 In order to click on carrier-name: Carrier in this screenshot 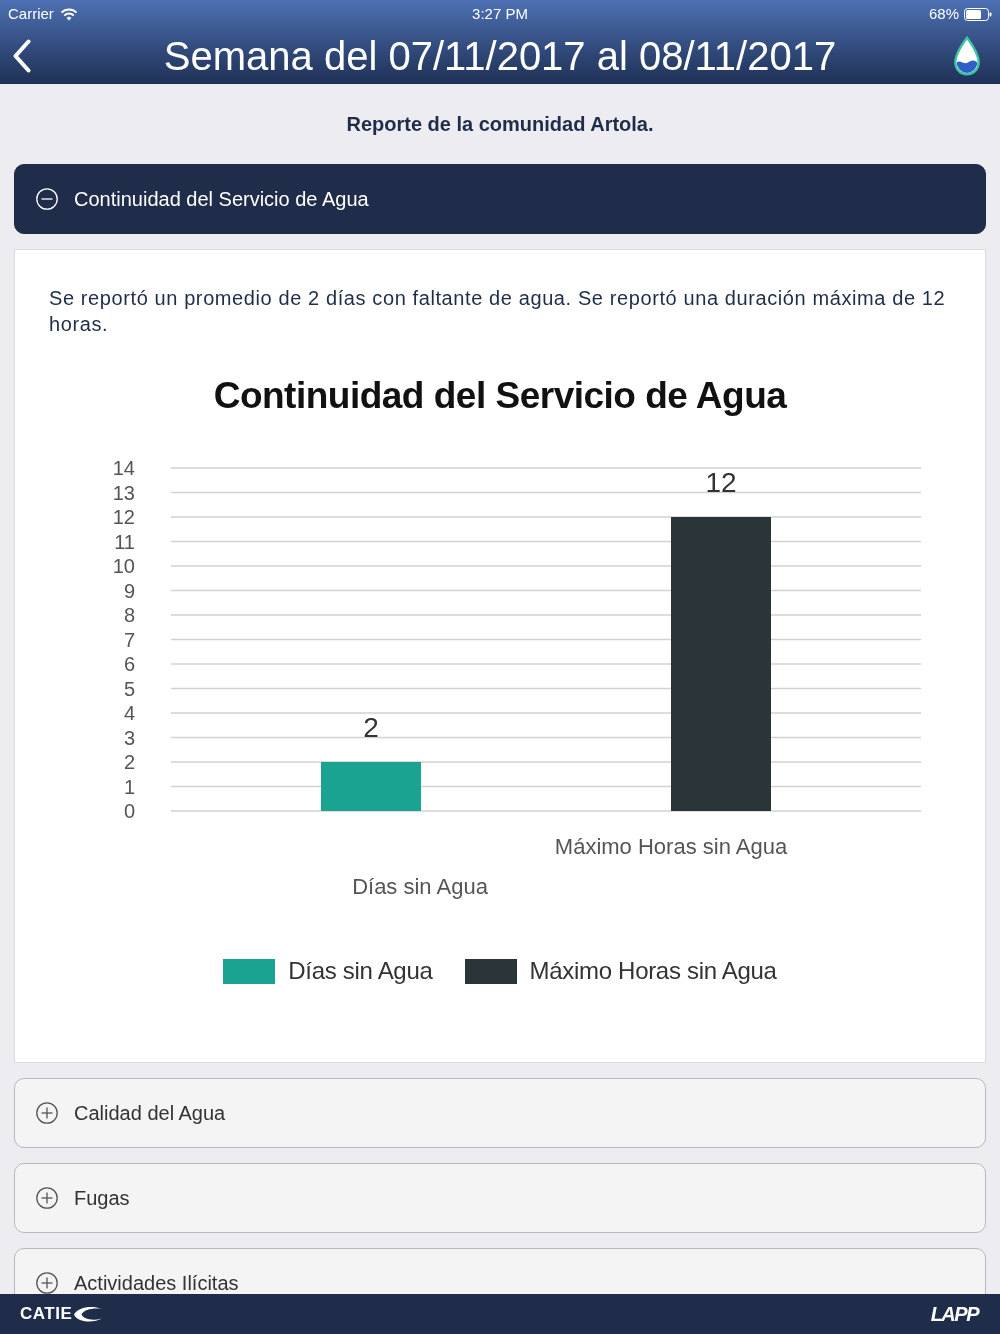, I will do `click(31, 13)`.